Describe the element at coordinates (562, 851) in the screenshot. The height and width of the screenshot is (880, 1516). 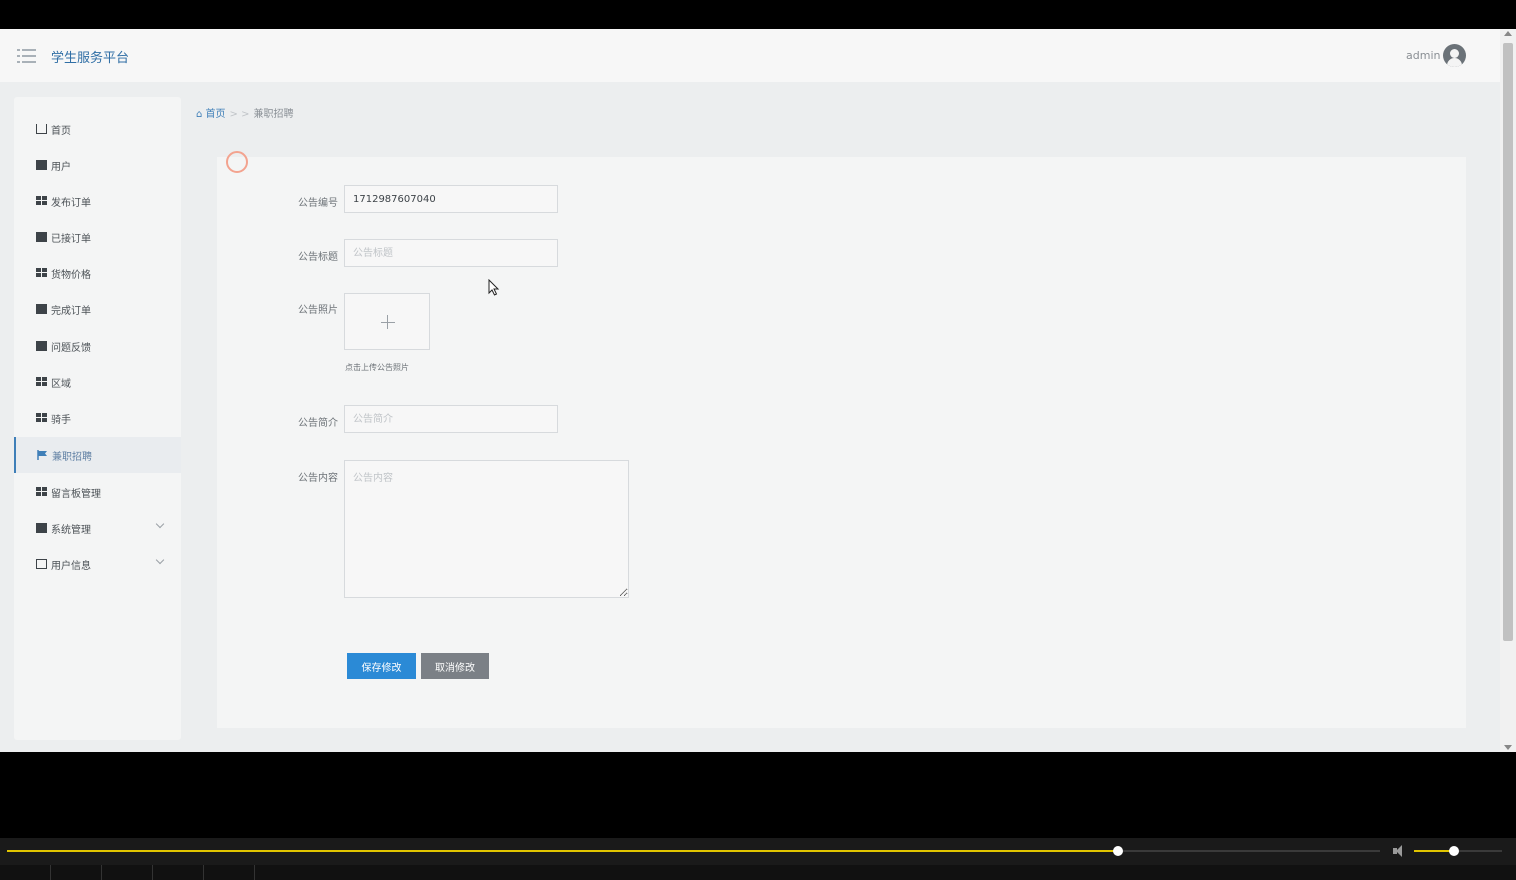
I see `seek-progress` at that location.